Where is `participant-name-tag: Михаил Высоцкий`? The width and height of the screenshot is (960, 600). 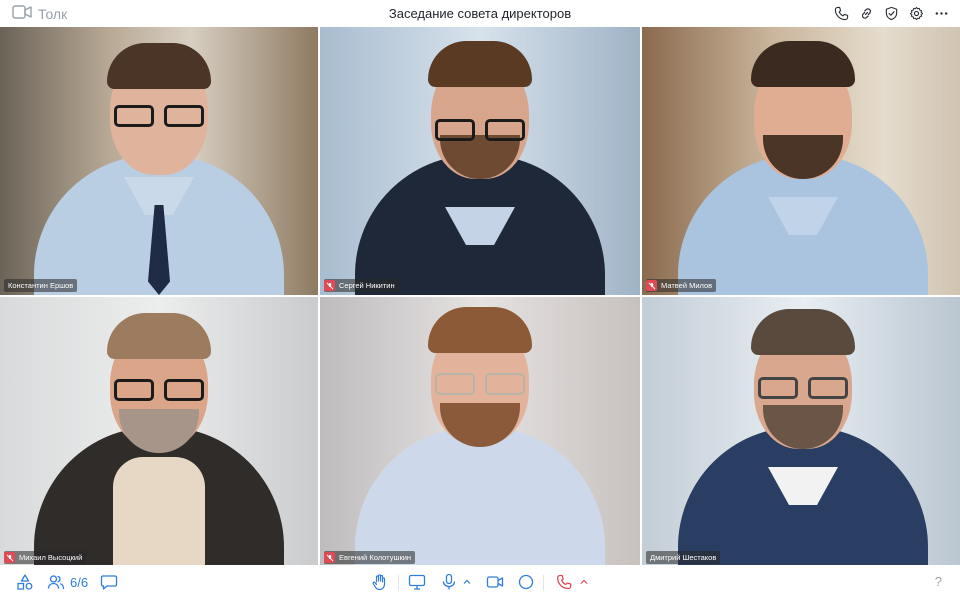
participant-name-tag: Михаил Высоцкий is located at coordinates (45, 557).